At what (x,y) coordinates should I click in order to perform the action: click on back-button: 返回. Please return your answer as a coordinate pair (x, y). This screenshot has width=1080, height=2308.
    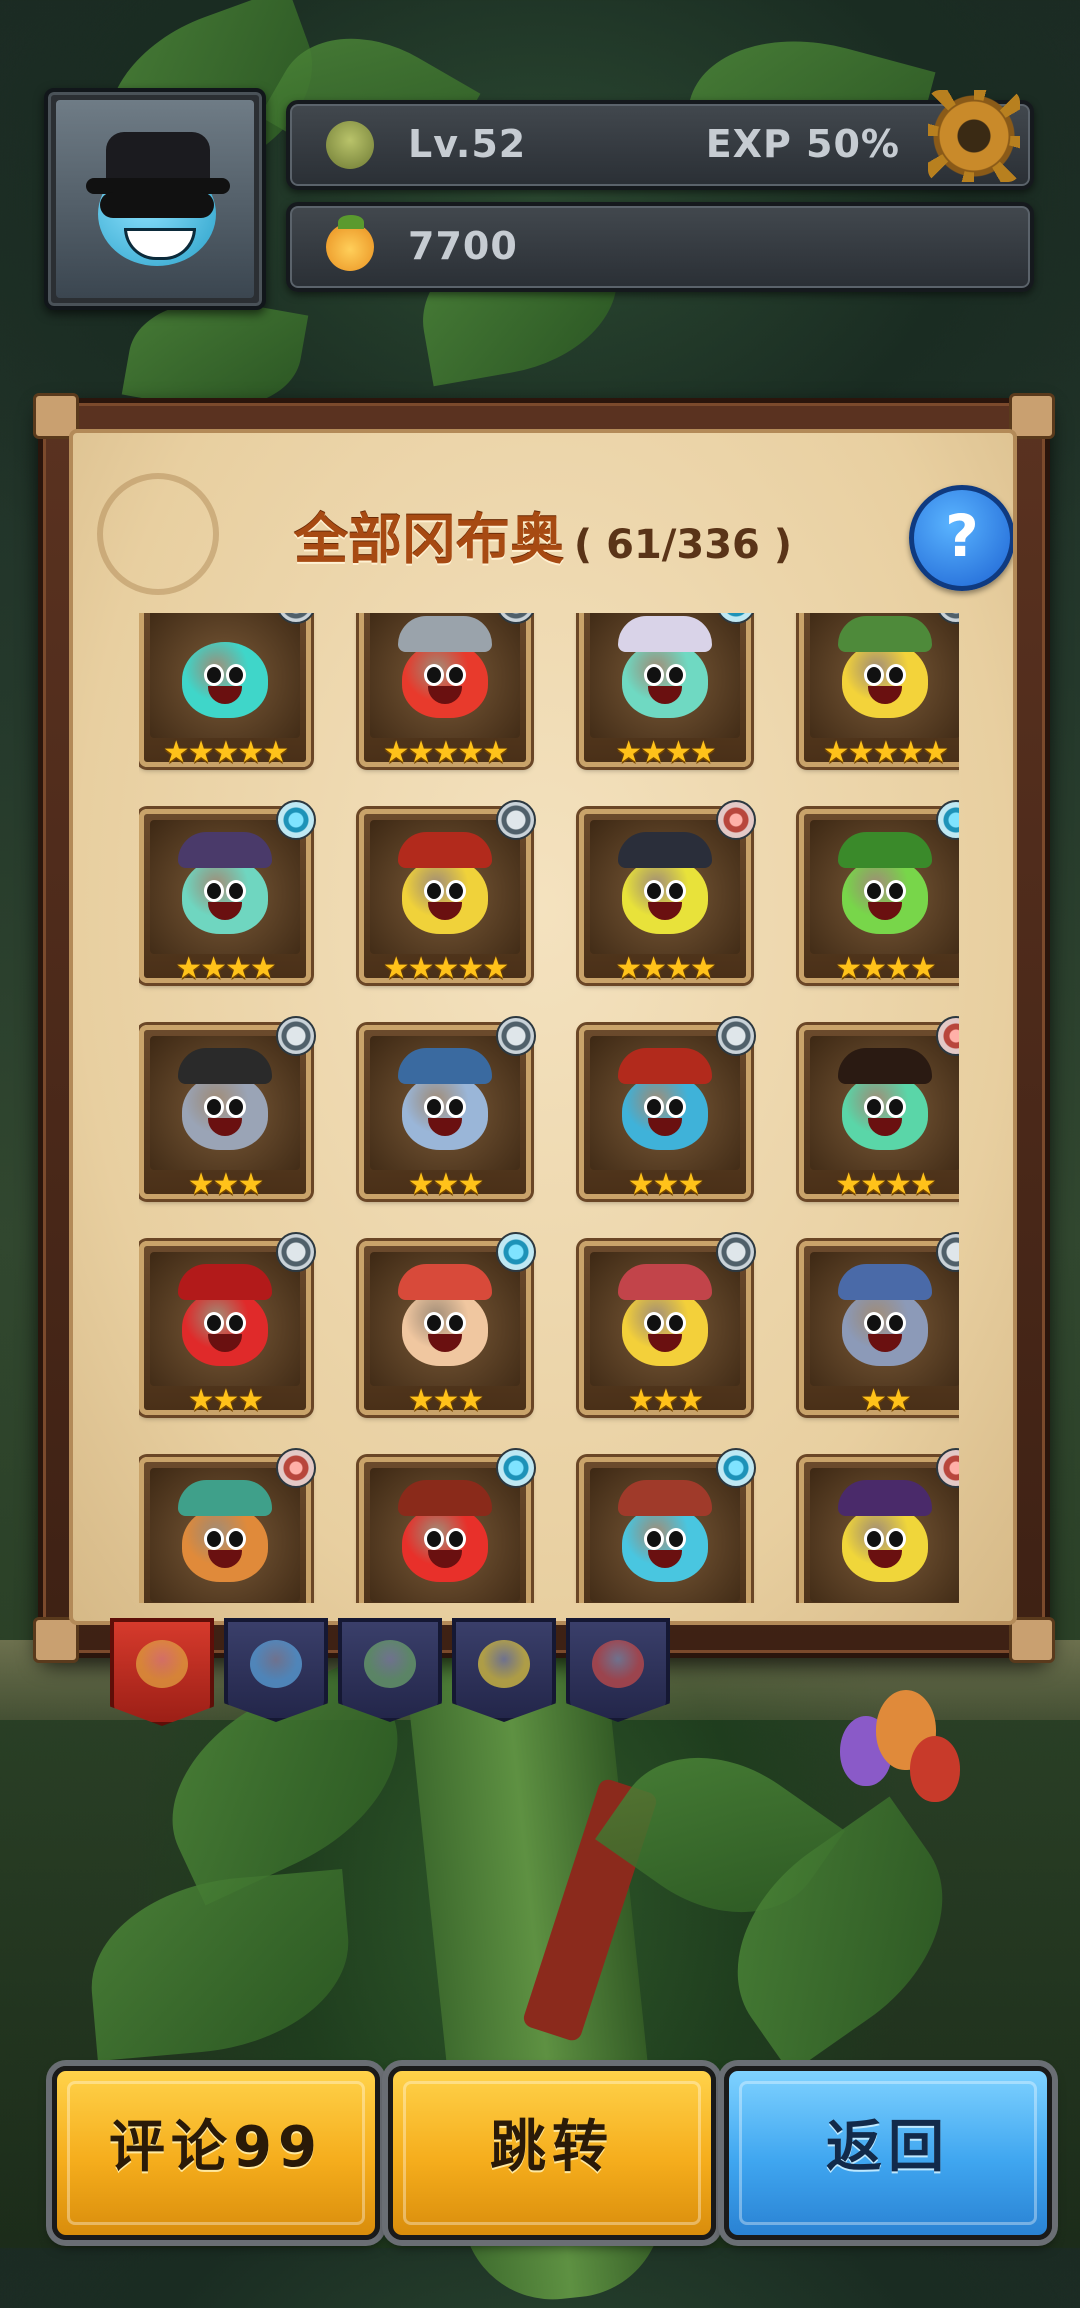
    Looking at the image, I should click on (888, 2153).